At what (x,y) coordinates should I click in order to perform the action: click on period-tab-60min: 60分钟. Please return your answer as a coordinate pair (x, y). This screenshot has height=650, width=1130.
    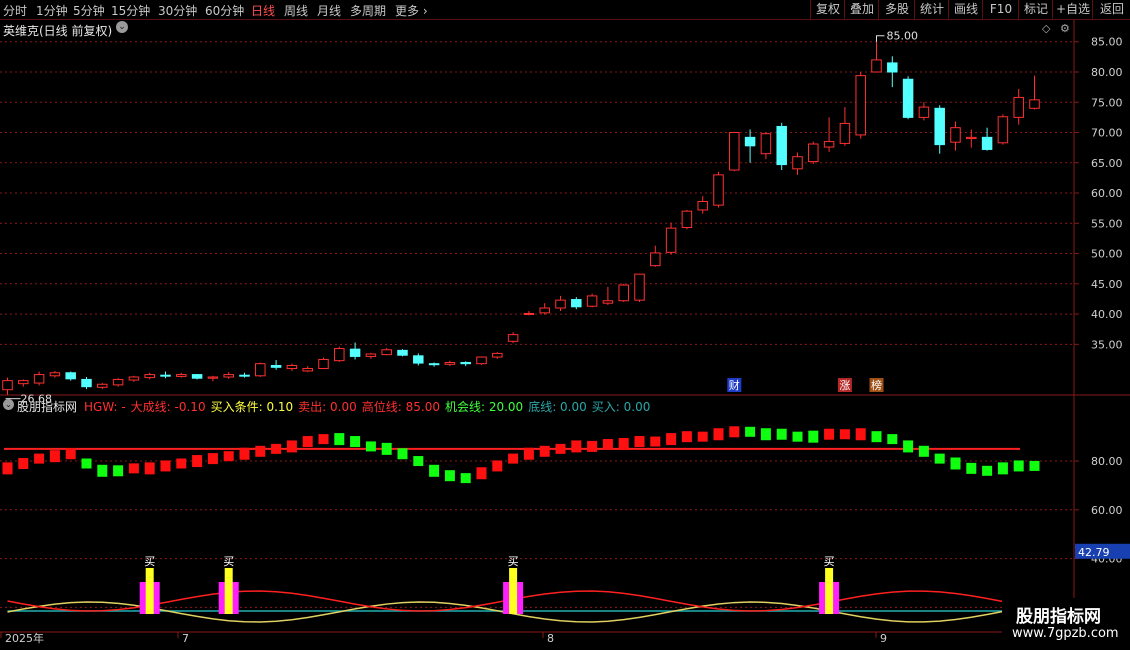
    Looking at the image, I should click on (224, 10).